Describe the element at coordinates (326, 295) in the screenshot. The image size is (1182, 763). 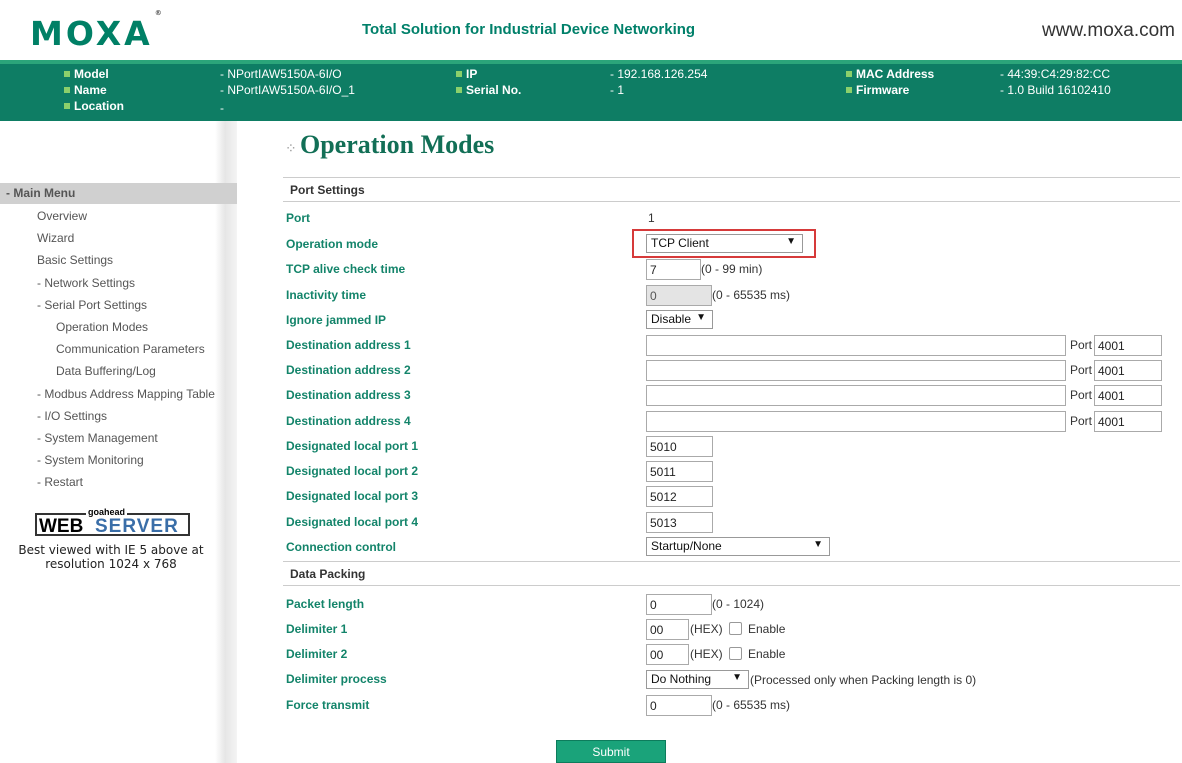
I see `inactivity-label: Inactivity time` at that location.